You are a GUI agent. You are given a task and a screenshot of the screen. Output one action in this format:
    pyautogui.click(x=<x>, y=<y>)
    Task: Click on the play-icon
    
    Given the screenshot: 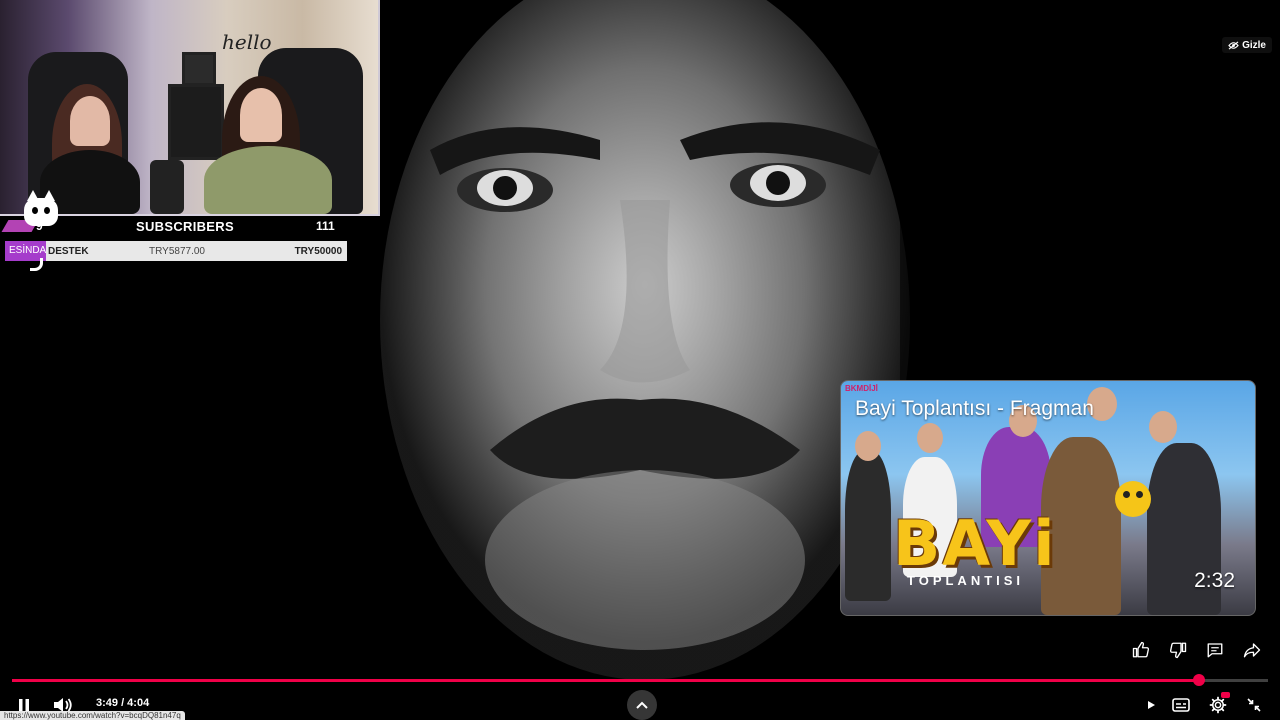 What is the action you would take?
    pyautogui.click(x=1151, y=705)
    